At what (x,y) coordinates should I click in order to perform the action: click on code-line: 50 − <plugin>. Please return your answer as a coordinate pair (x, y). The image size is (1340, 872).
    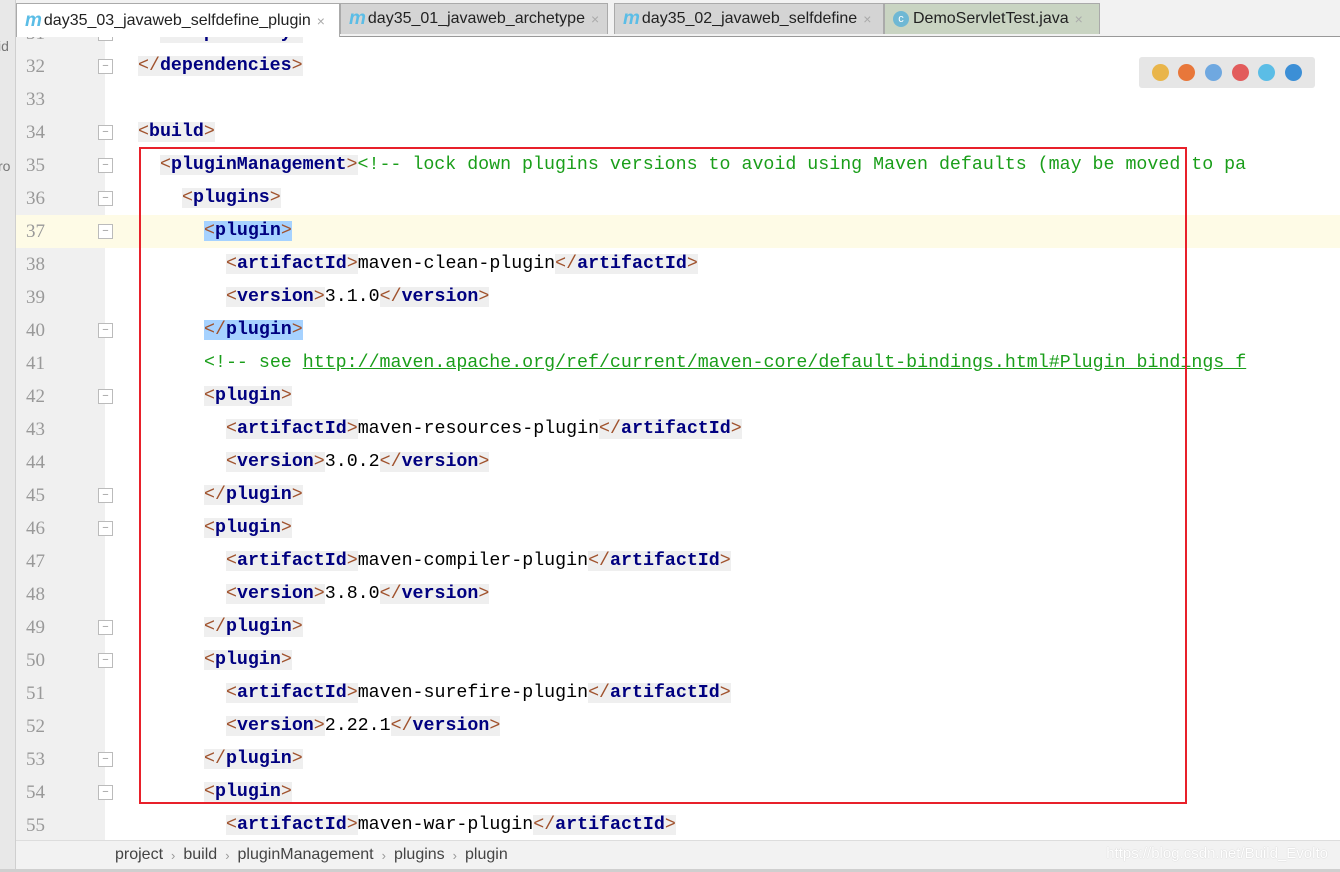
    Looking at the image, I should click on (678, 660).